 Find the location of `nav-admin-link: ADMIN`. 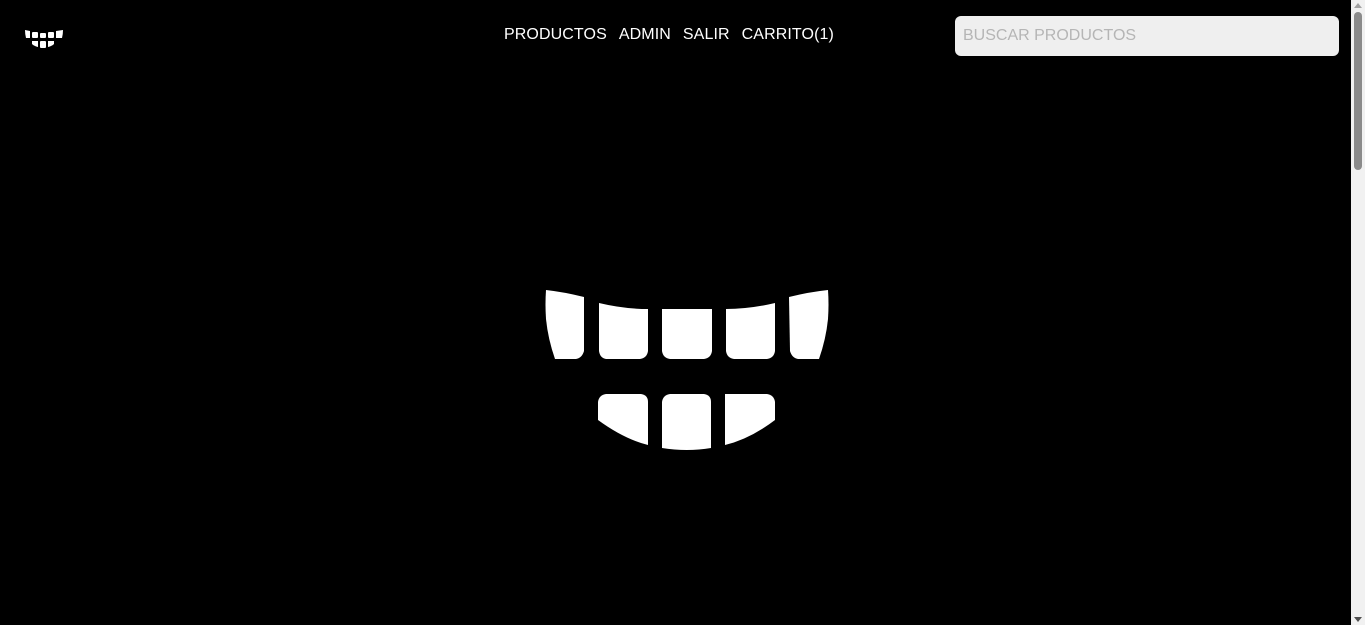

nav-admin-link: ADMIN is located at coordinates (645, 35).